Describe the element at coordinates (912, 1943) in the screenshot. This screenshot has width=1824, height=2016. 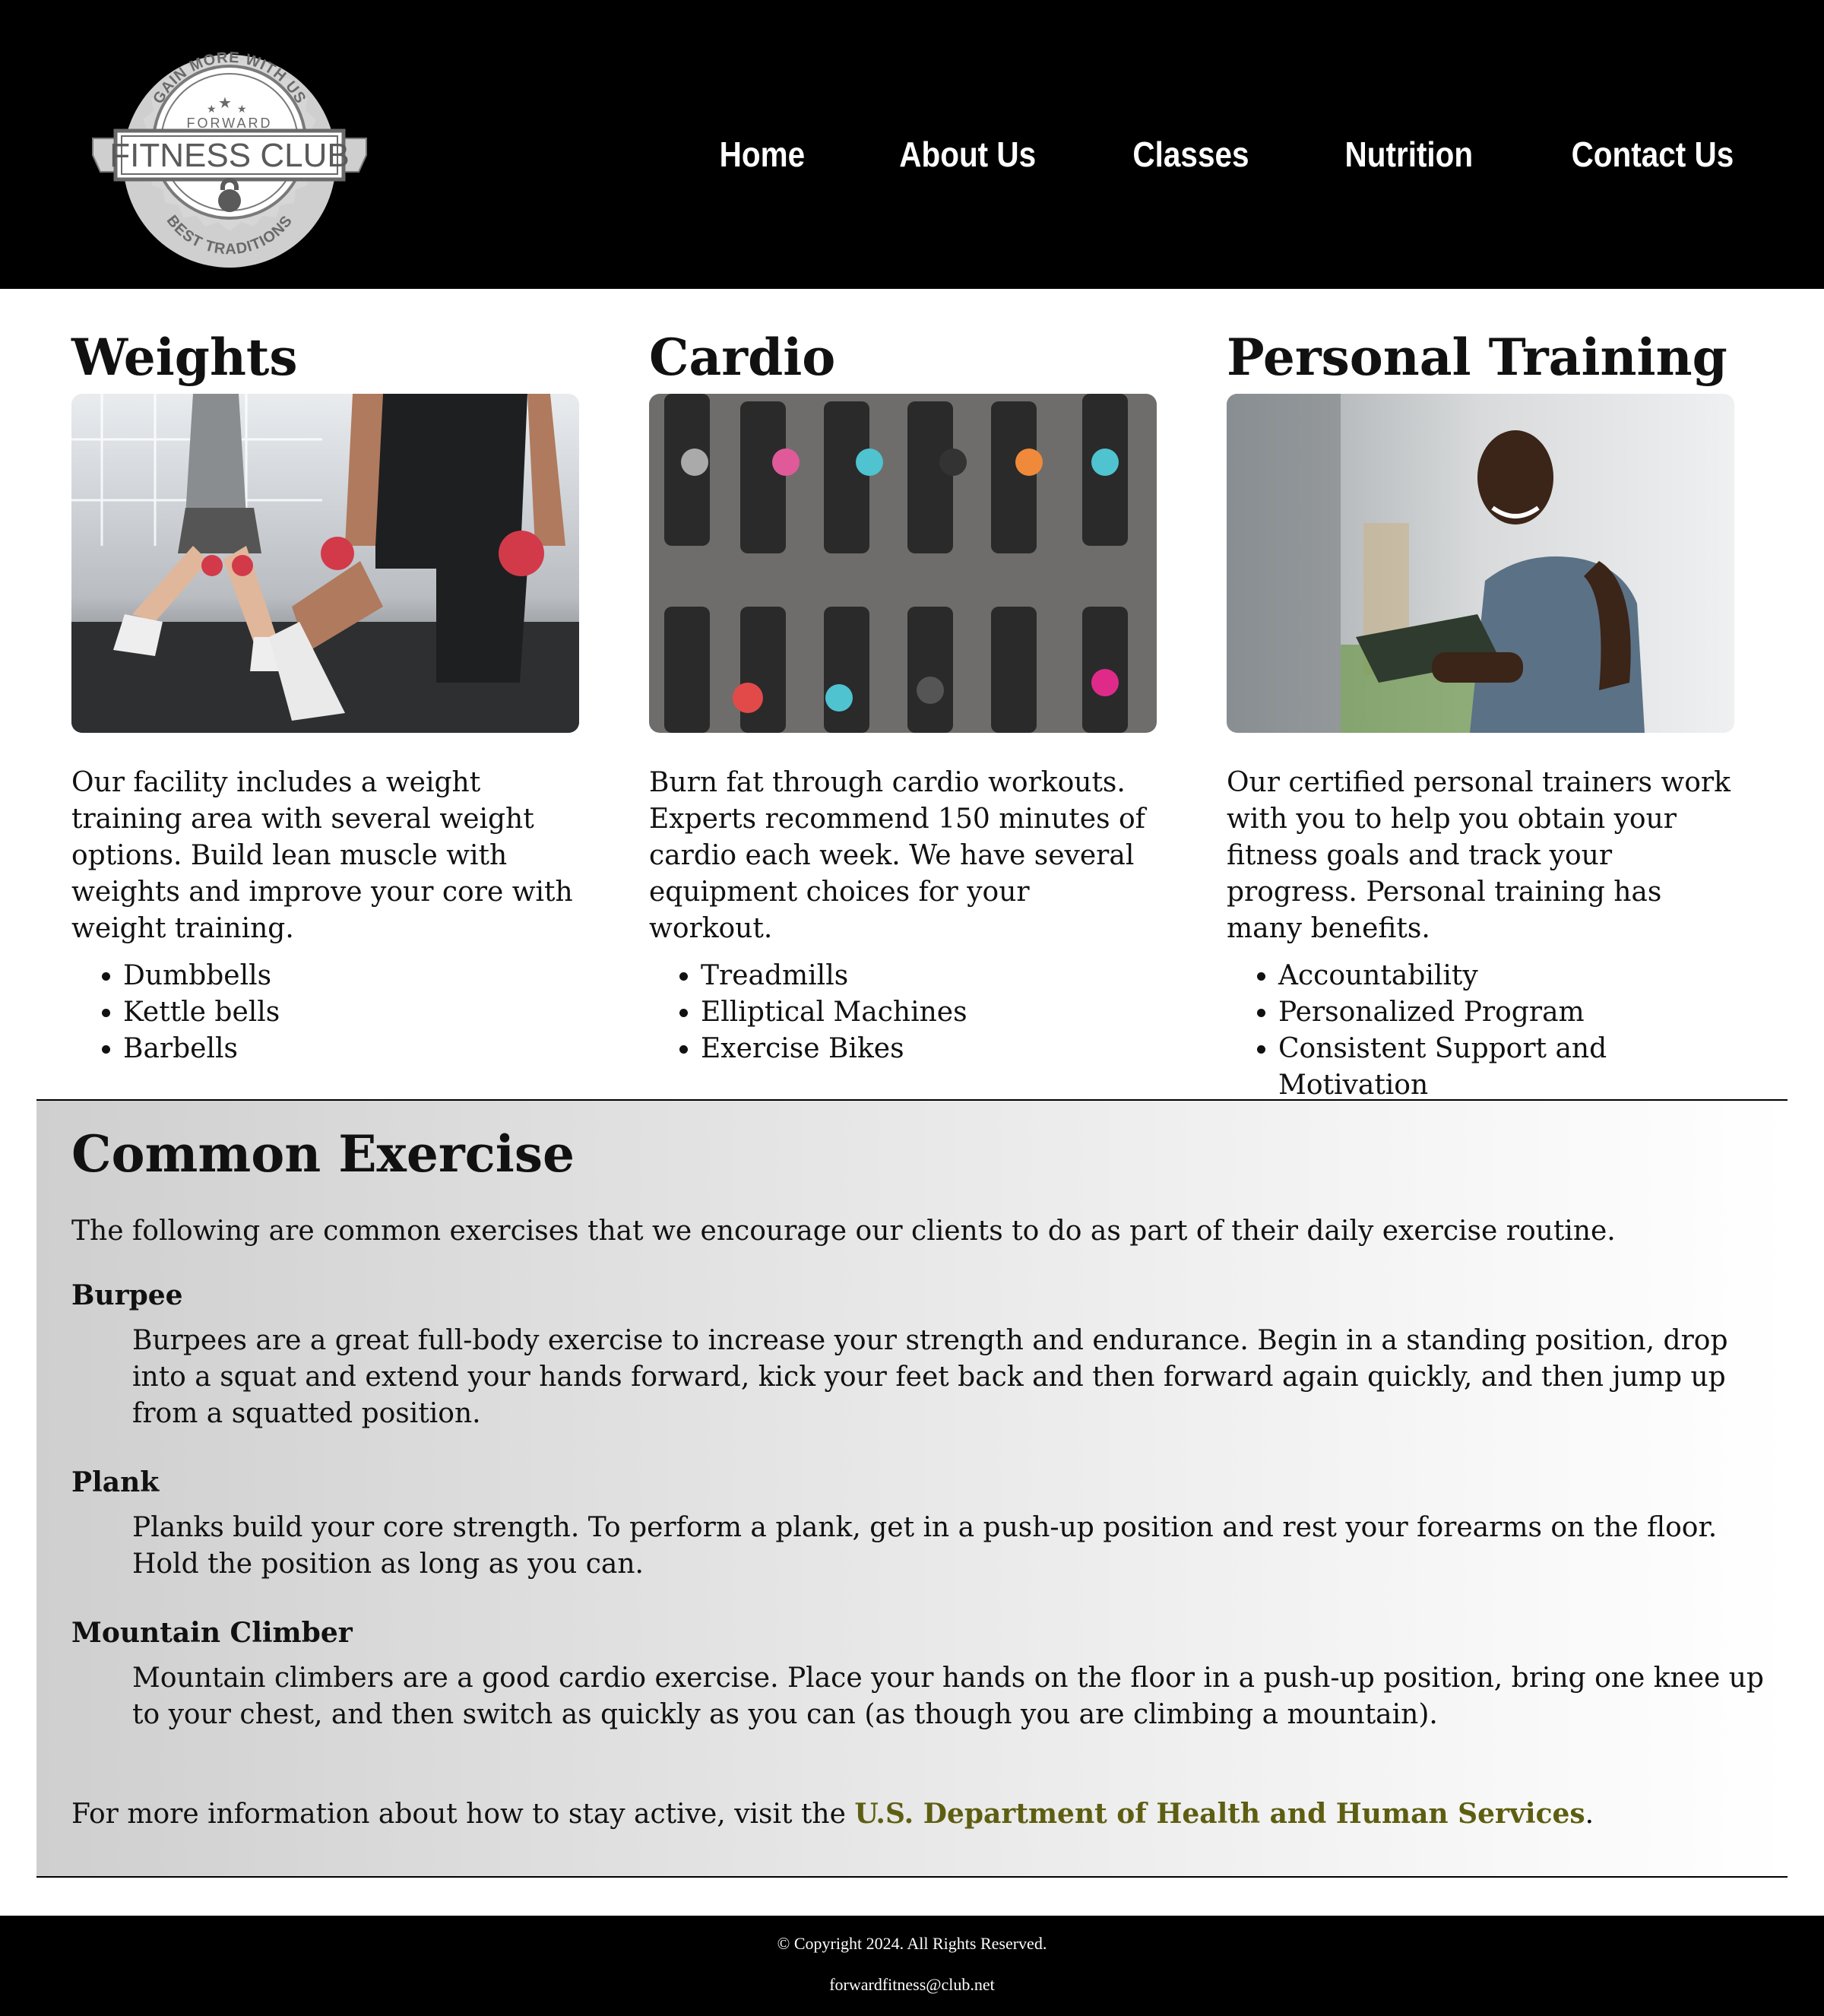
I see `copyright-text: © Copyright 2024. All Rights Reserved.` at that location.